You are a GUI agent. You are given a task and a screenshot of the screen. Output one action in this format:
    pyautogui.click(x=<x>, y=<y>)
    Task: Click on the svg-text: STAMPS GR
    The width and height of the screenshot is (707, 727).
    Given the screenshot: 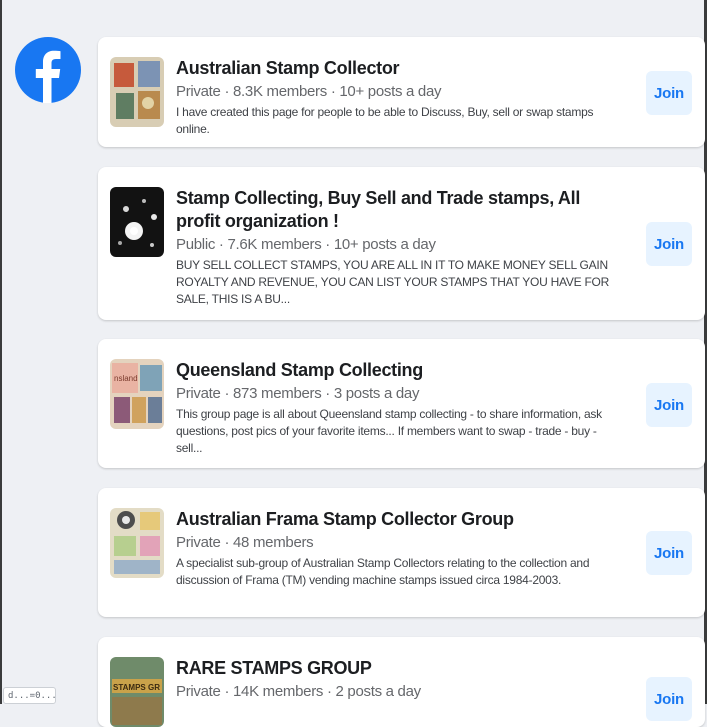 What is the action you would take?
    pyautogui.click(x=136, y=687)
    